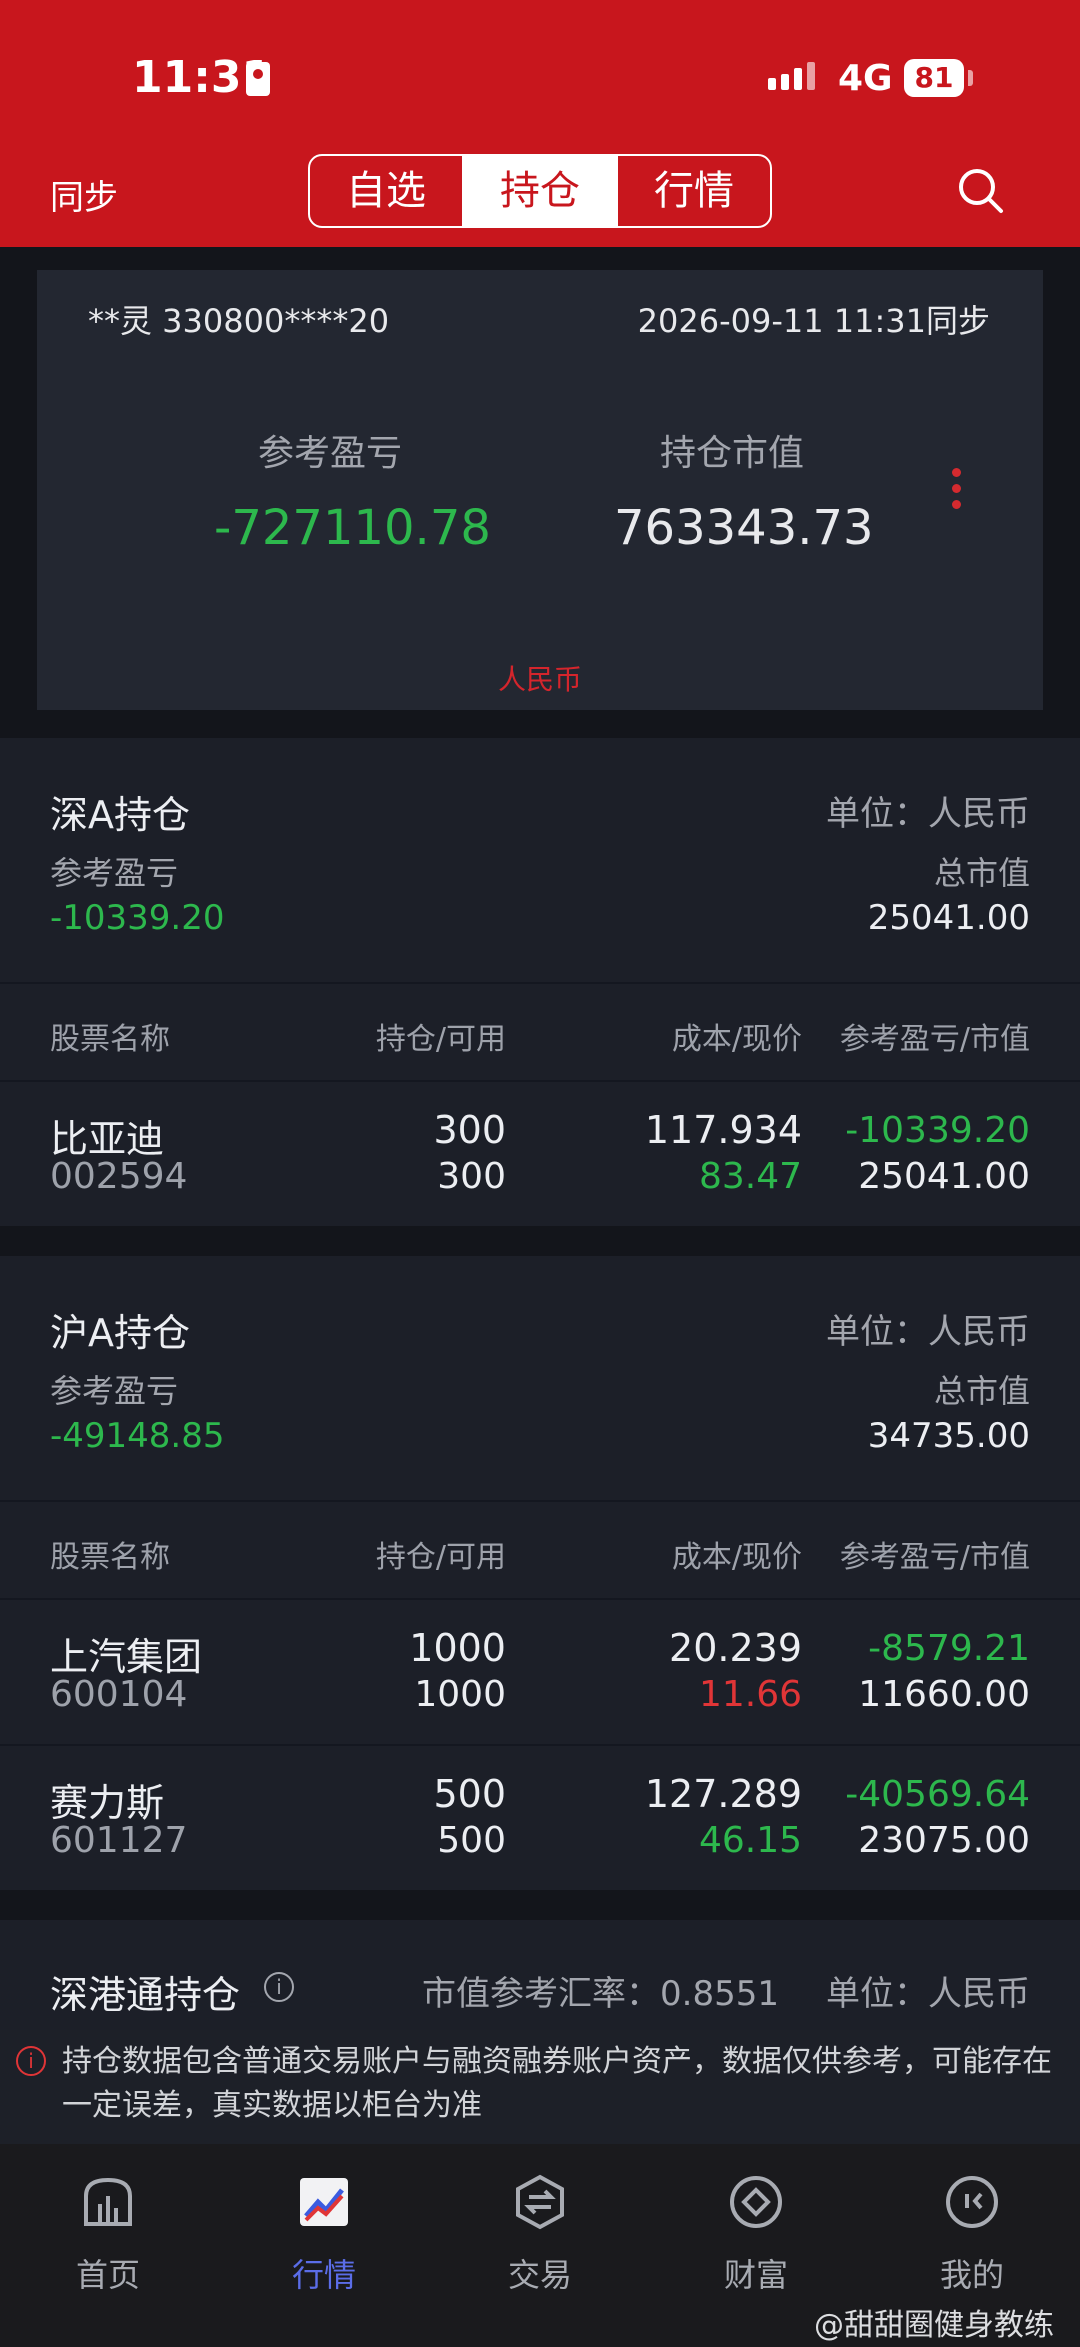 This screenshot has width=1080, height=2347. What do you see at coordinates (944, 1694) in the screenshot?
I see `row-mv: 11660.00` at bounding box center [944, 1694].